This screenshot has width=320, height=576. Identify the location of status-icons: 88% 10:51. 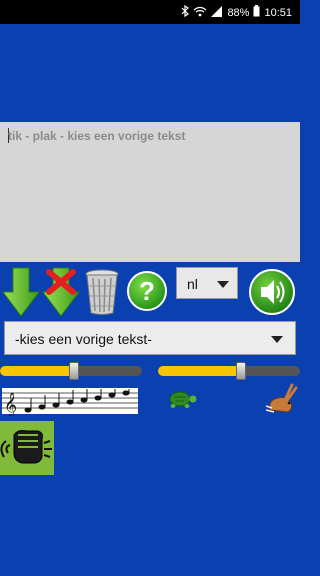
(236, 12).